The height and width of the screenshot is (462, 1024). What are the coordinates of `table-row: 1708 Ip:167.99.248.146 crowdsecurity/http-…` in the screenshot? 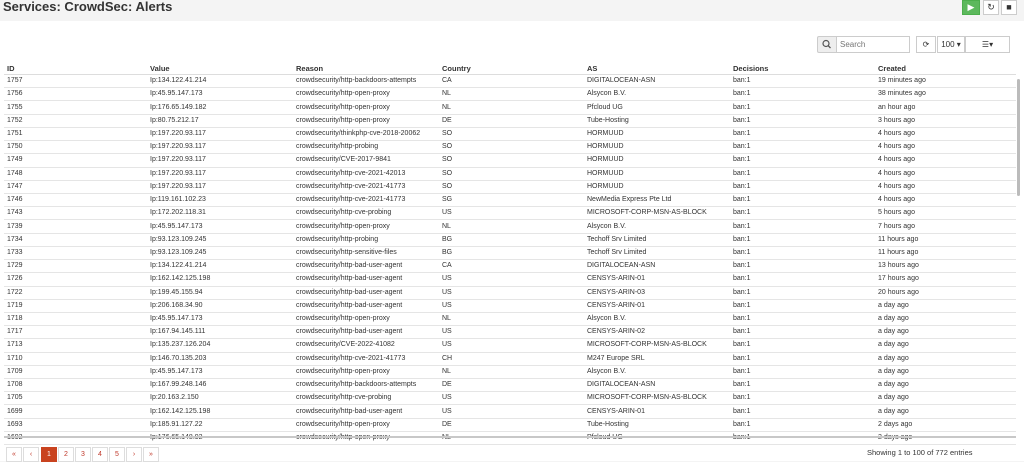 It's located at (510, 385).